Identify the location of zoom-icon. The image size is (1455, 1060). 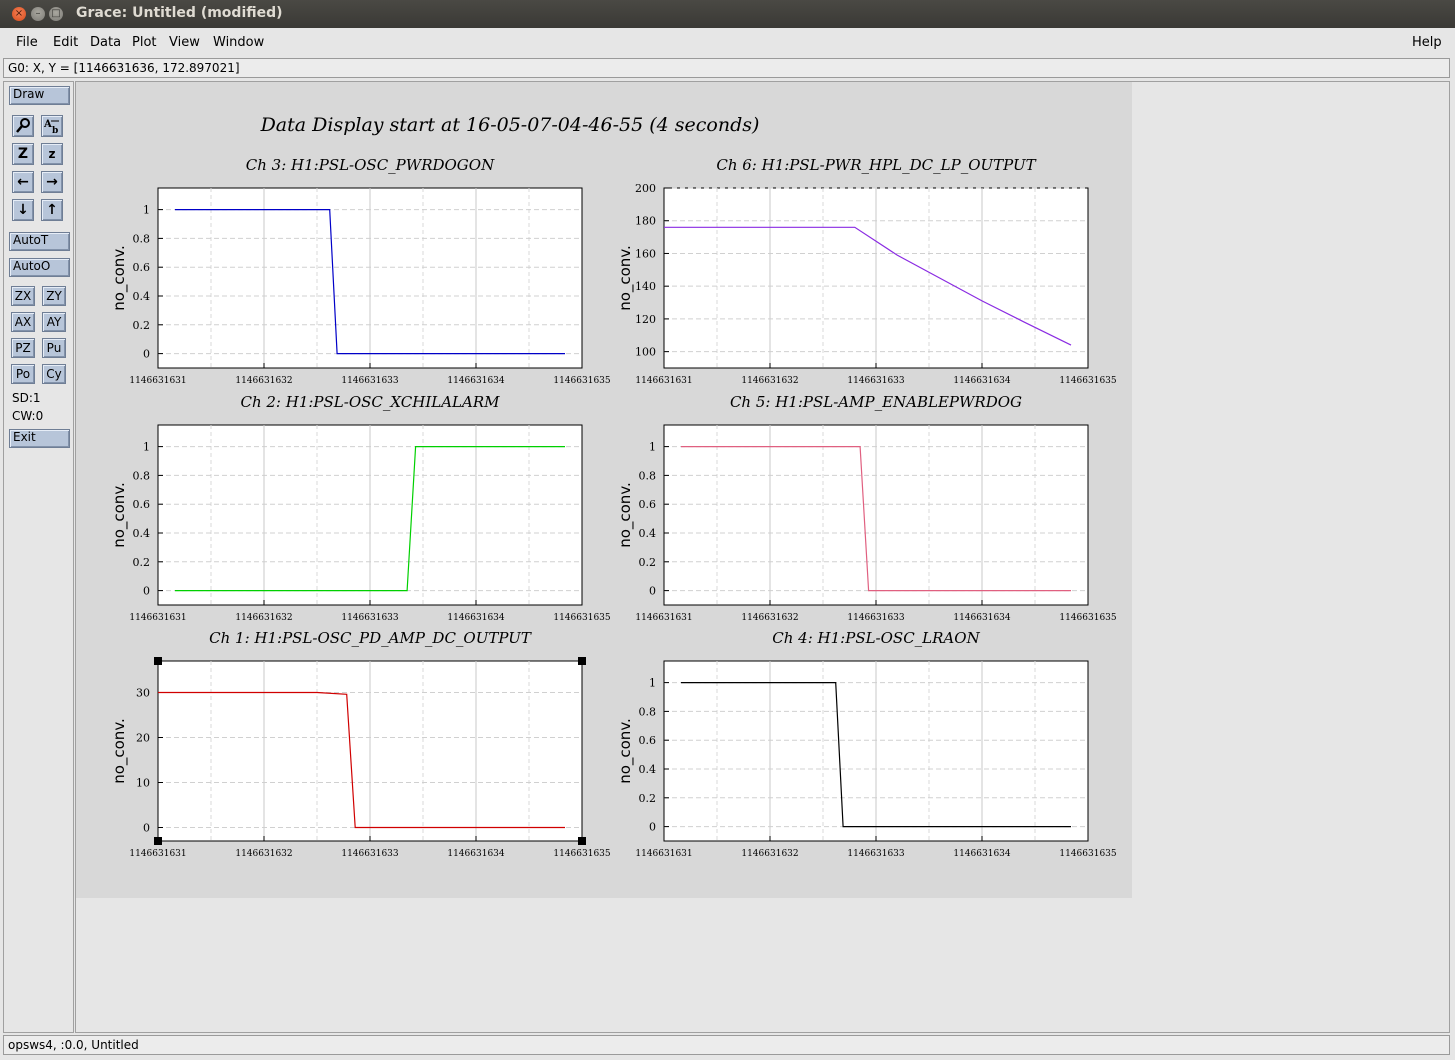
(23, 126).